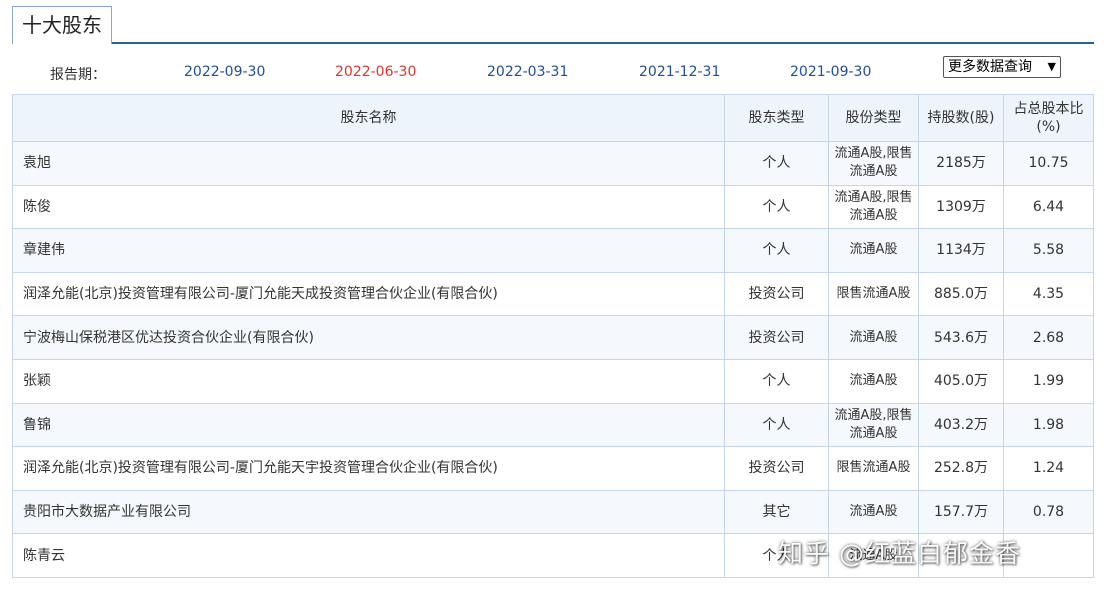  I want to click on share-ratio, so click(1048, 555).